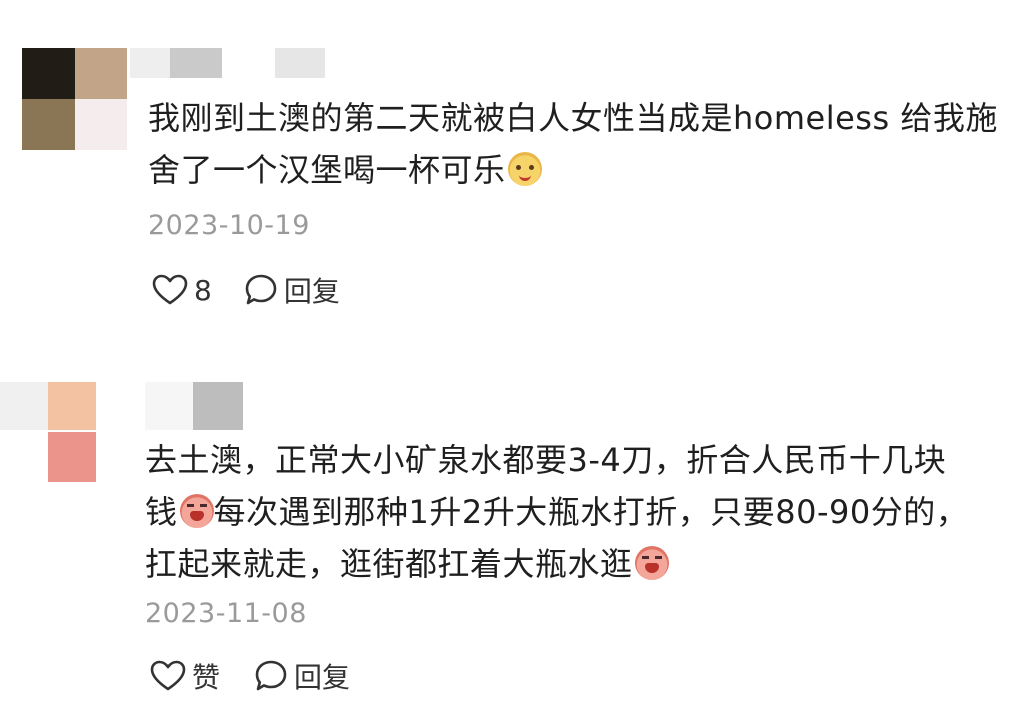  Describe the element at coordinates (229, 225) in the screenshot. I see `comment-date: 2023-10-19` at that location.